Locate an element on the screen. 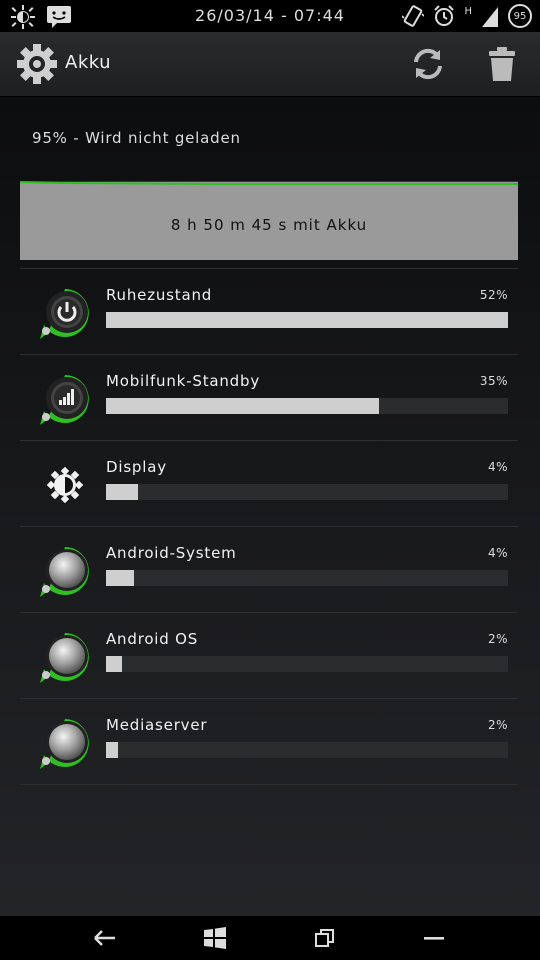  usage-name: Mobilfunk-Standby is located at coordinates (183, 381).